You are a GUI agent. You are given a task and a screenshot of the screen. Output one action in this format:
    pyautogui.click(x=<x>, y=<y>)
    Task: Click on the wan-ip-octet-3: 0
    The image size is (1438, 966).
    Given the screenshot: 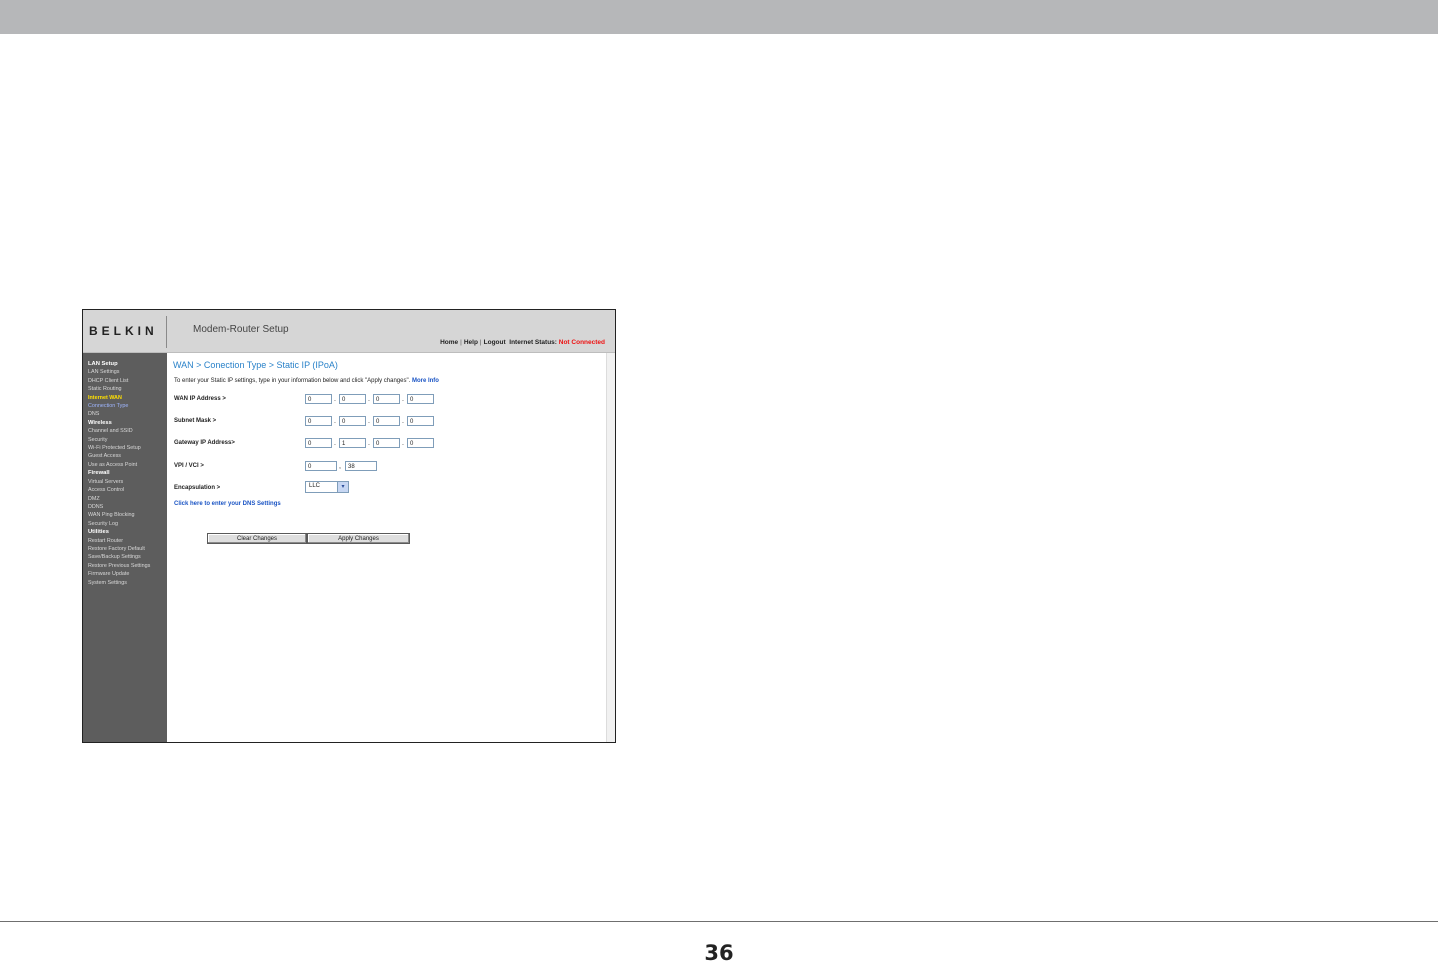 What is the action you would take?
    pyautogui.click(x=386, y=399)
    